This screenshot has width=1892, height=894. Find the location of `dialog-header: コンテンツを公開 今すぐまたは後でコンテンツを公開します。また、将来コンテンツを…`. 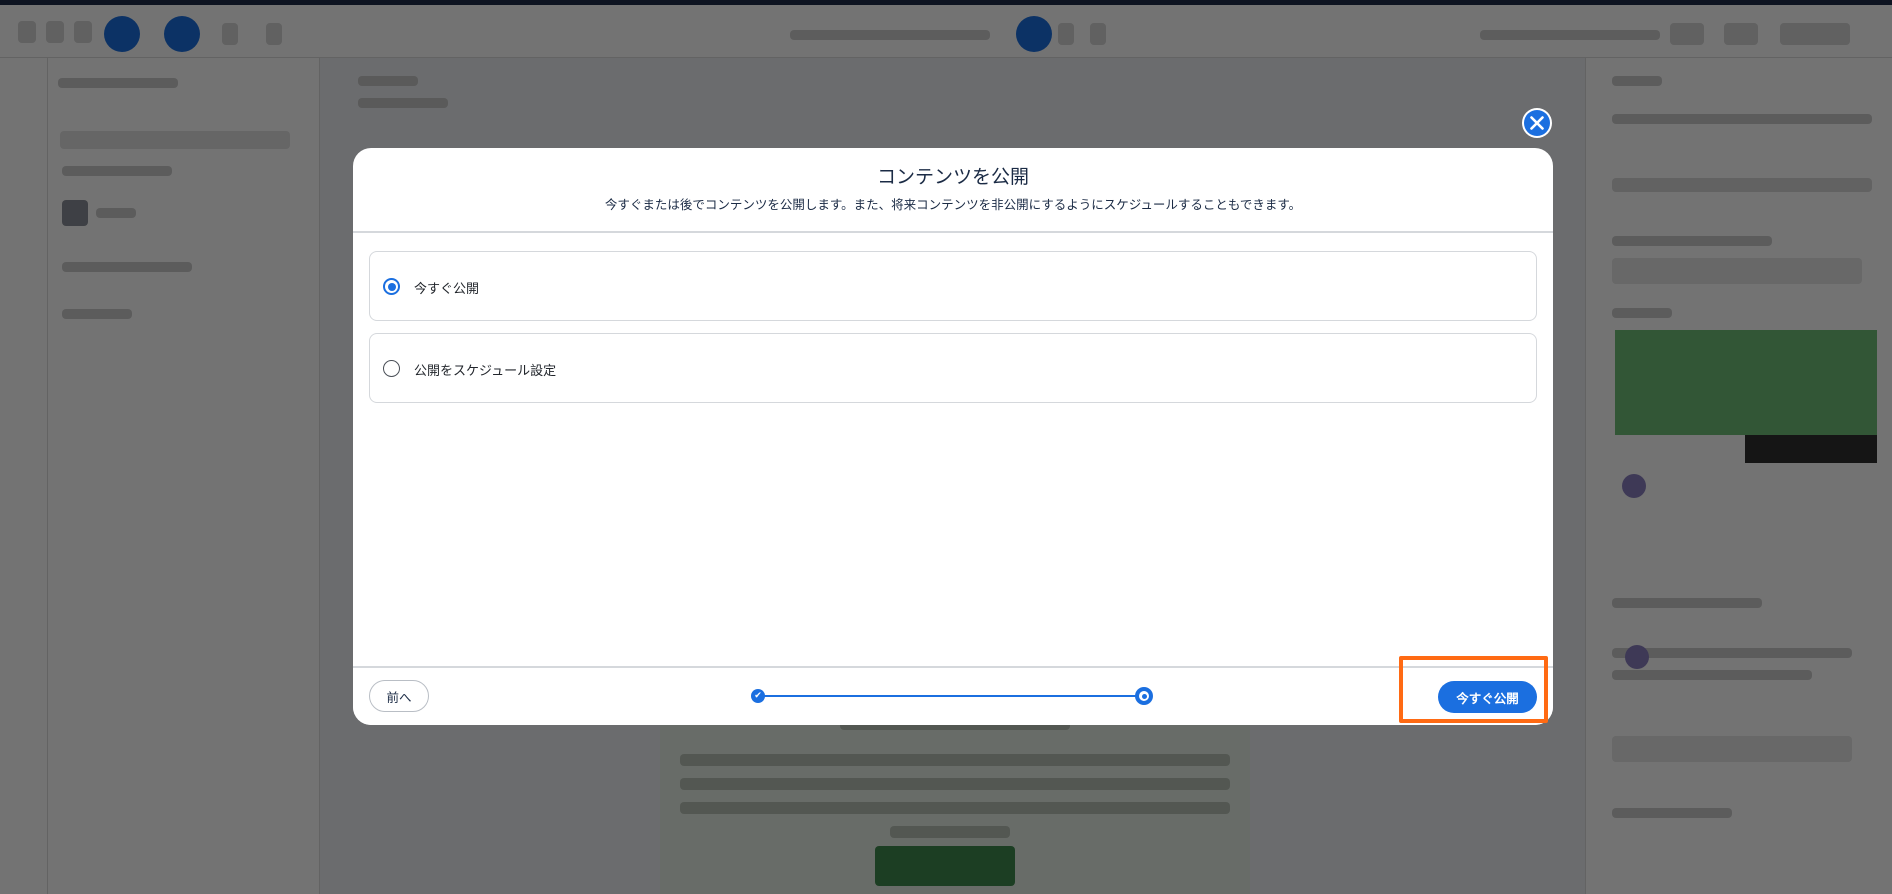

dialog-header: コンテンツを公開 今すぐまたは後でコンテンツを公開します。また、将来コンテンツを… is located at coordinates (953, 190).